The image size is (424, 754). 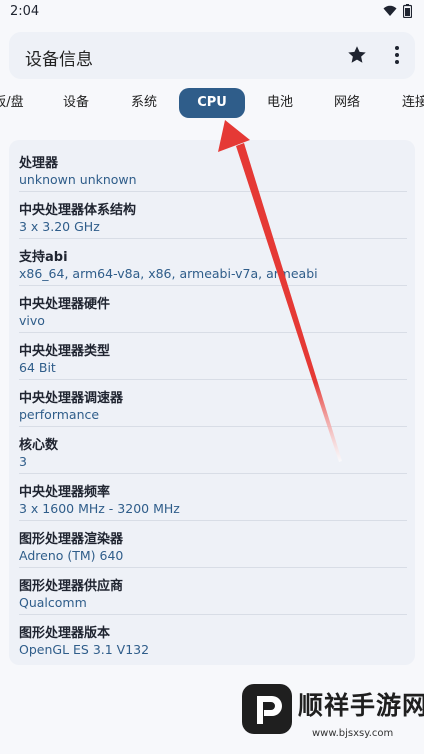 What do you see at coordinates (71, 555) in the screenshot?
I see `info-value: Adreno (TM) 640` at bounding box center [71, 555].